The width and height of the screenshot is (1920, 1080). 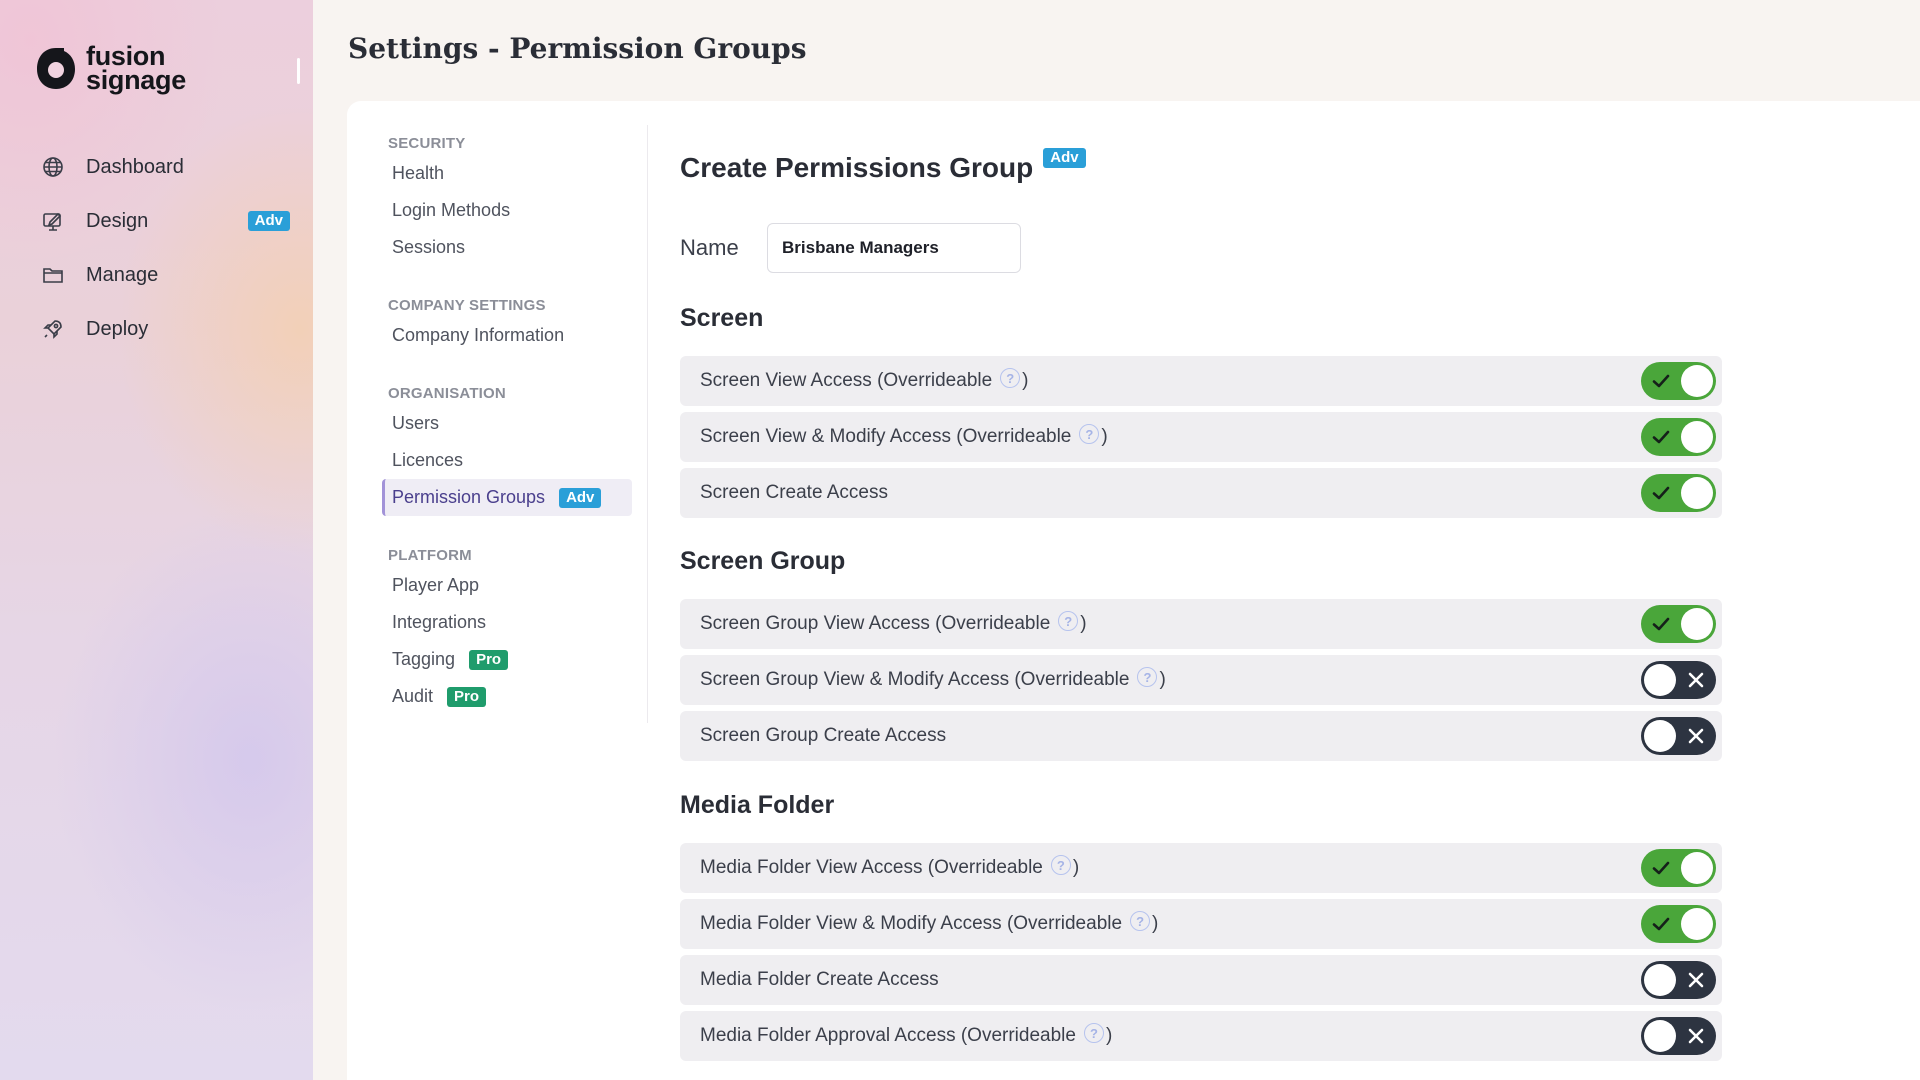 I want to click on permission-label: Screen Create Access, so click(x=794, y=492).